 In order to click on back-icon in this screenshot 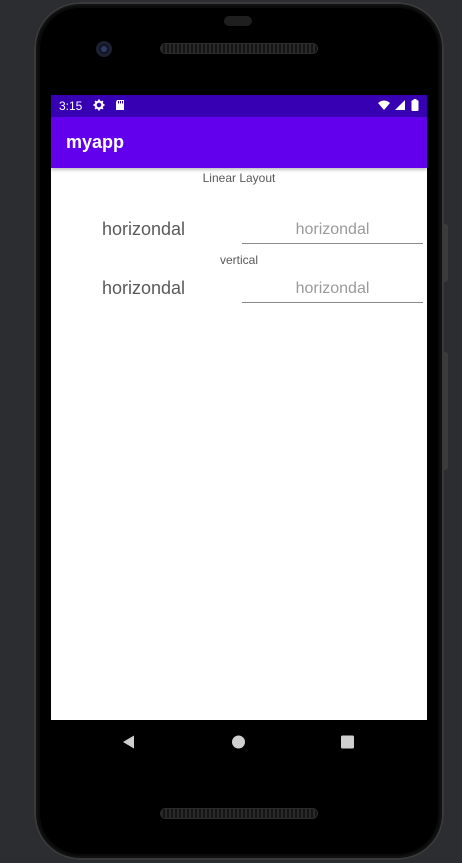, I will do `click(129, 742)`.